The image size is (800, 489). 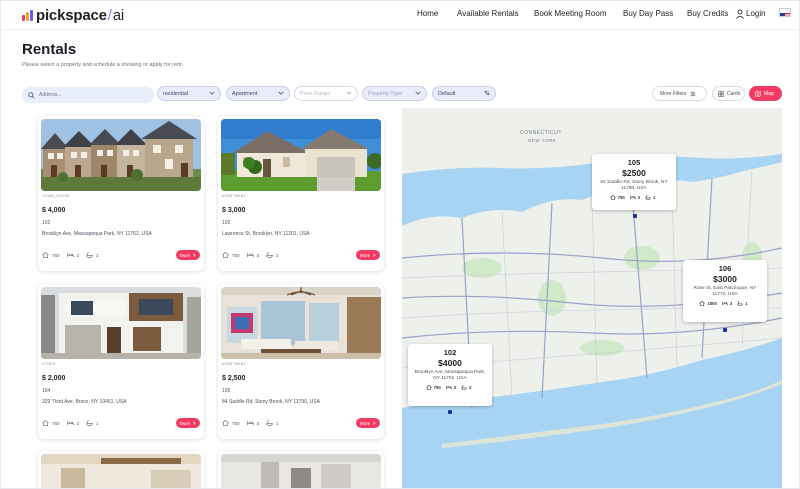 I want to click on listing-address: Lawrence St, Brooklyn, NY 11201, USA, so click(x=266, y=234).